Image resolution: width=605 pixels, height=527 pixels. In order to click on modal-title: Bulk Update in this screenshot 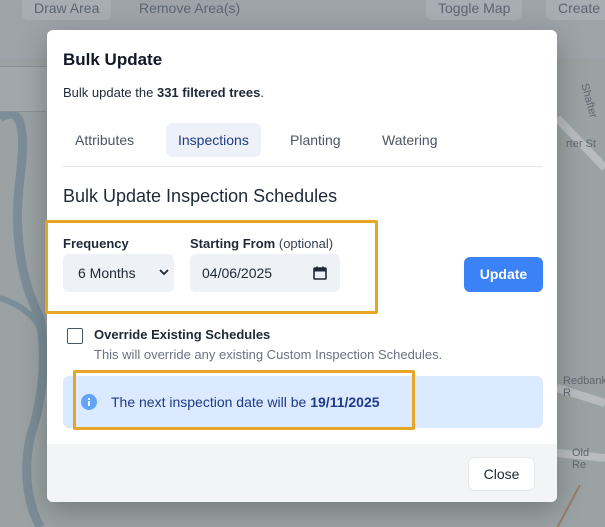, I will do `click(113, 59)`.